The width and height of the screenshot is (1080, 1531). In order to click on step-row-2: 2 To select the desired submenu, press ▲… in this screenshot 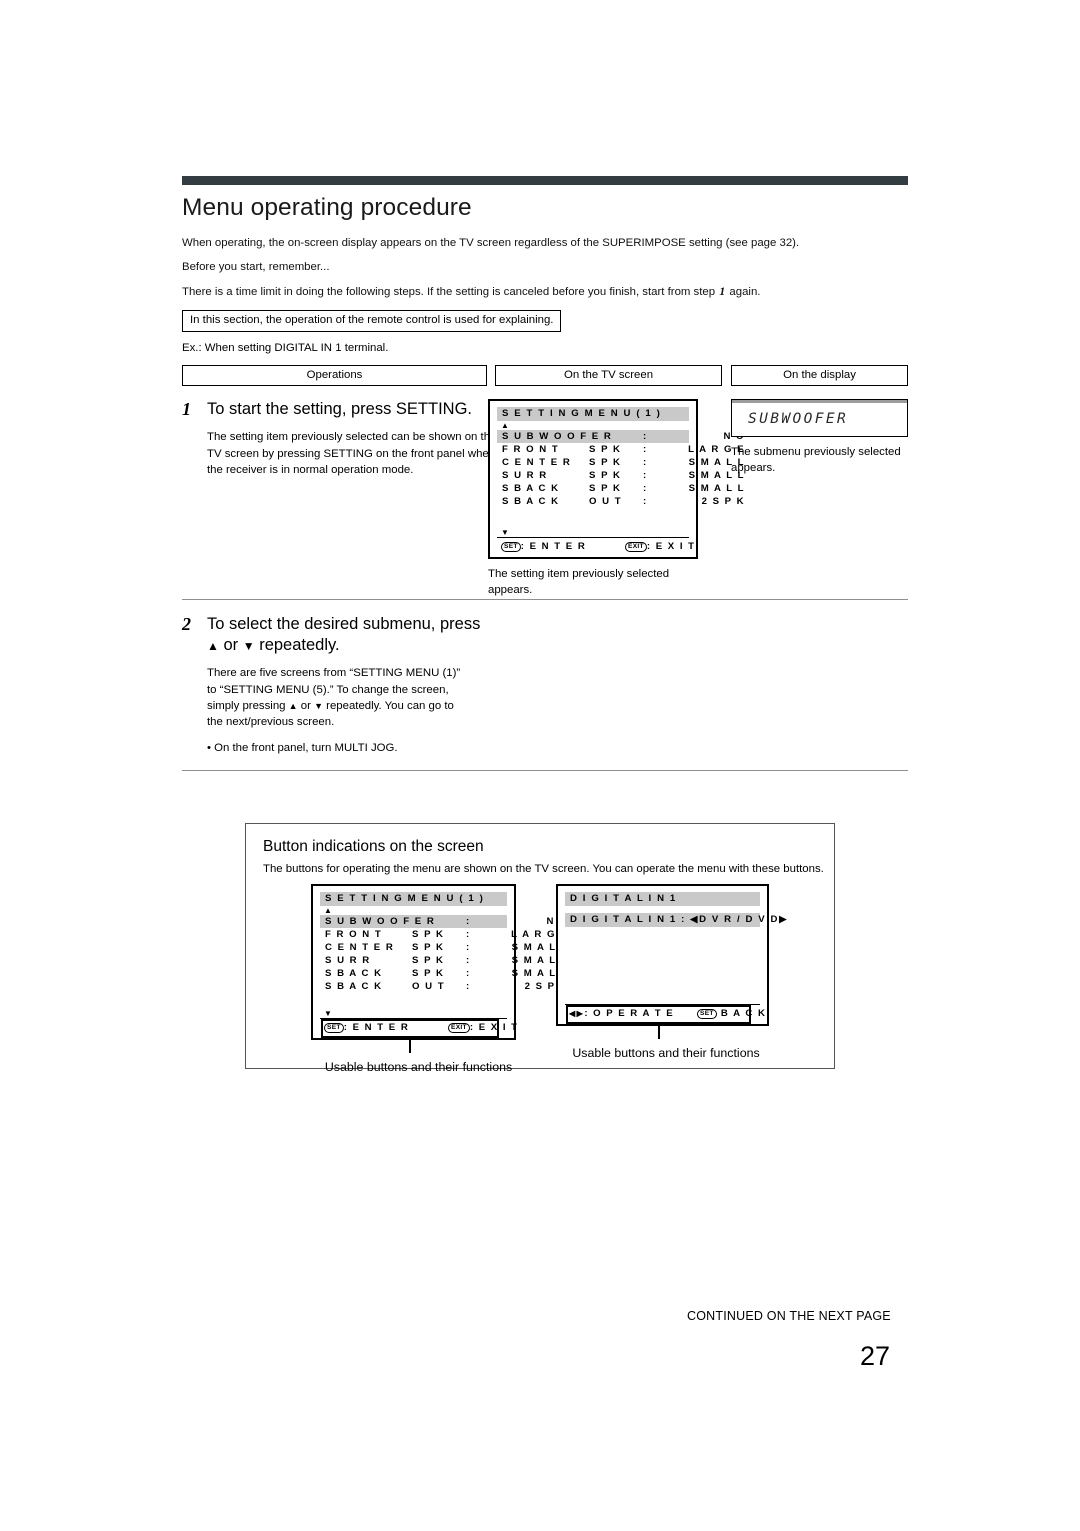, I will do `click(545, 685)`.